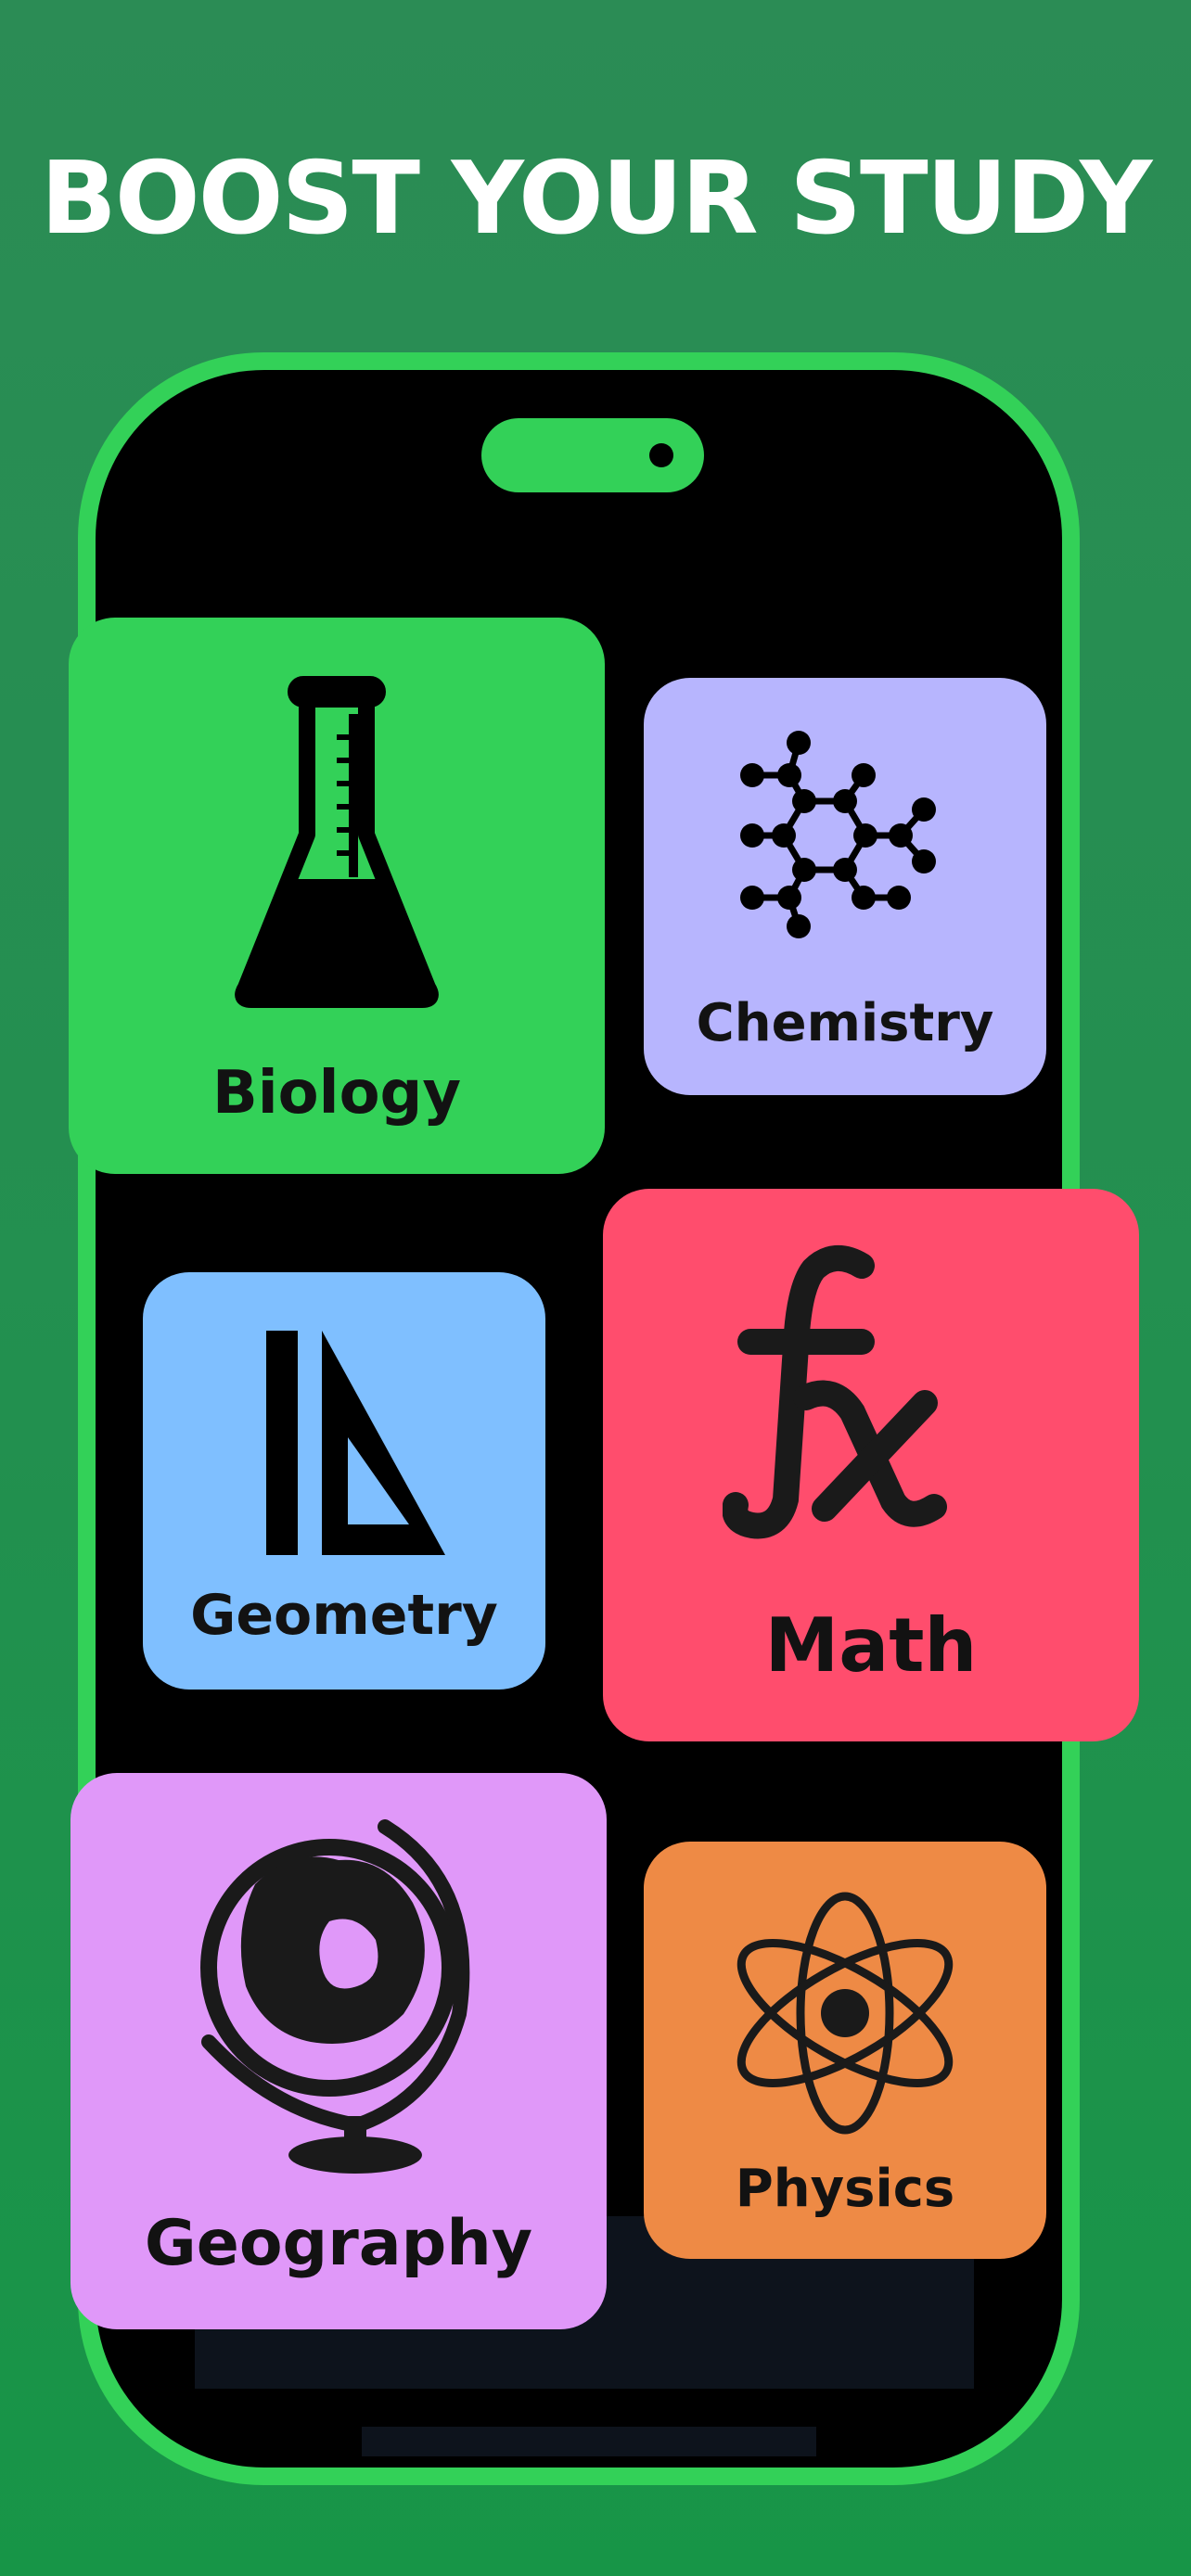 This screenshot has width=1191, height=2576. Describe the element at coordinates (344, 1615) in the screenshot. I see `subject-label: Geometry` at that location.